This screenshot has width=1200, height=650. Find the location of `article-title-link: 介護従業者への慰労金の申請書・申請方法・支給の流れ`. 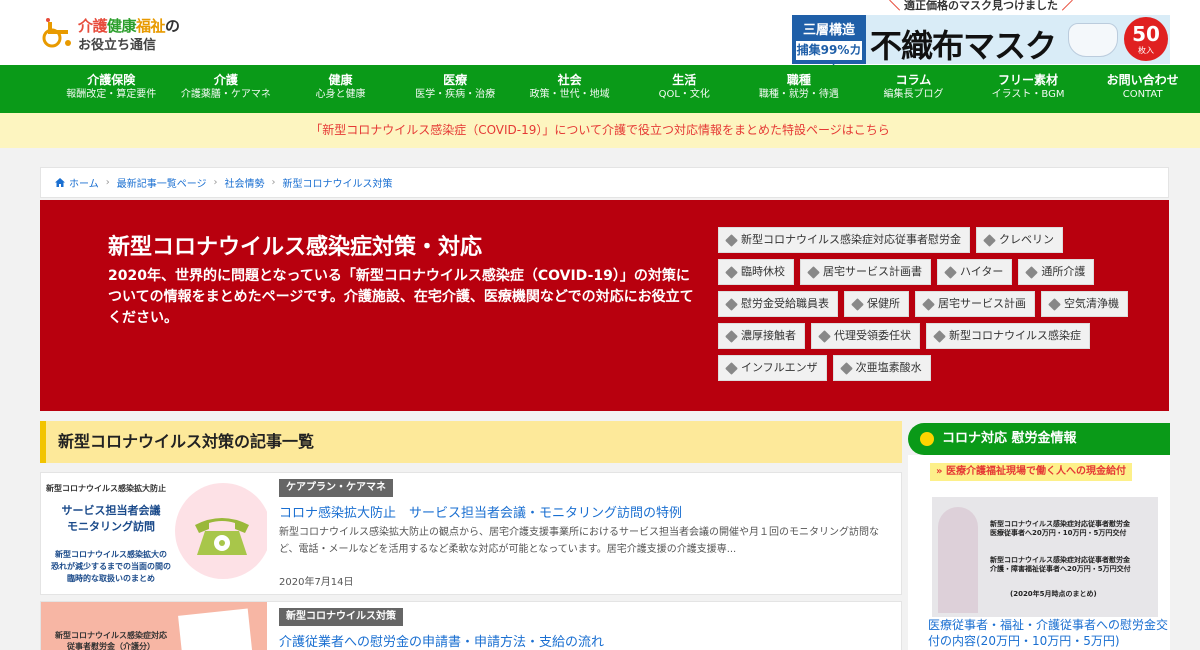

article-title-link: 介護従業者への慰労金の申請書・申請方法・支給の流れ is located at coordinates (441, 640).